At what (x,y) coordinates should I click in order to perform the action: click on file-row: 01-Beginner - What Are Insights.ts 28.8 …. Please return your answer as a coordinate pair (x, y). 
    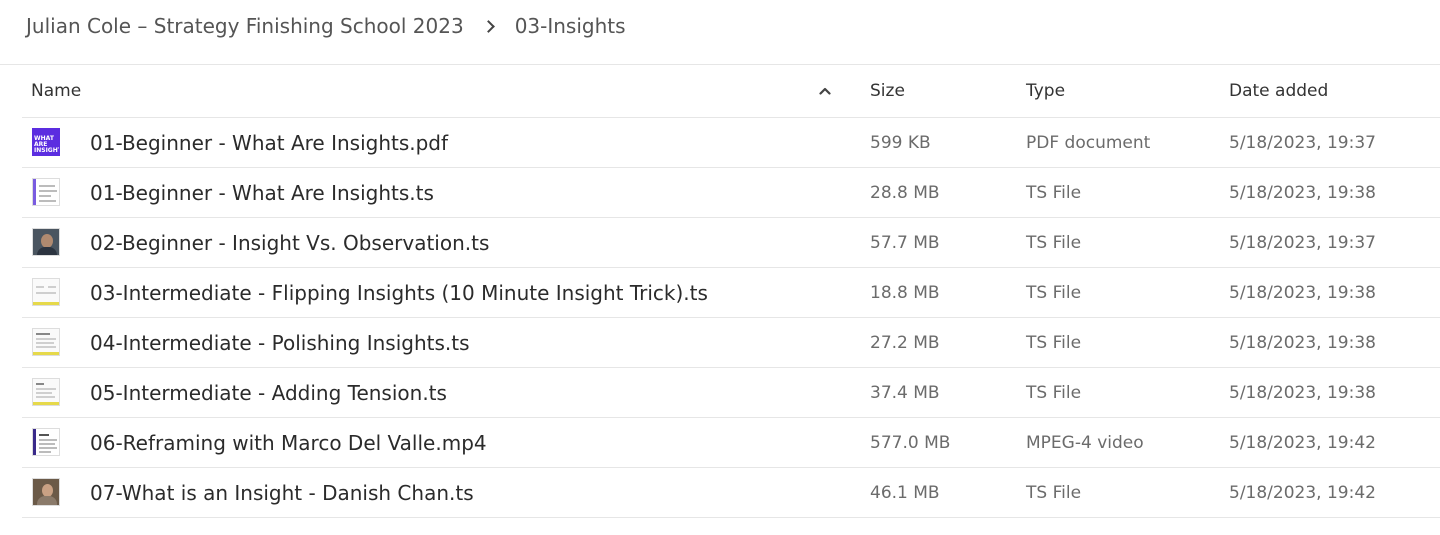
    Looking at the image, I should click on (731, 193).